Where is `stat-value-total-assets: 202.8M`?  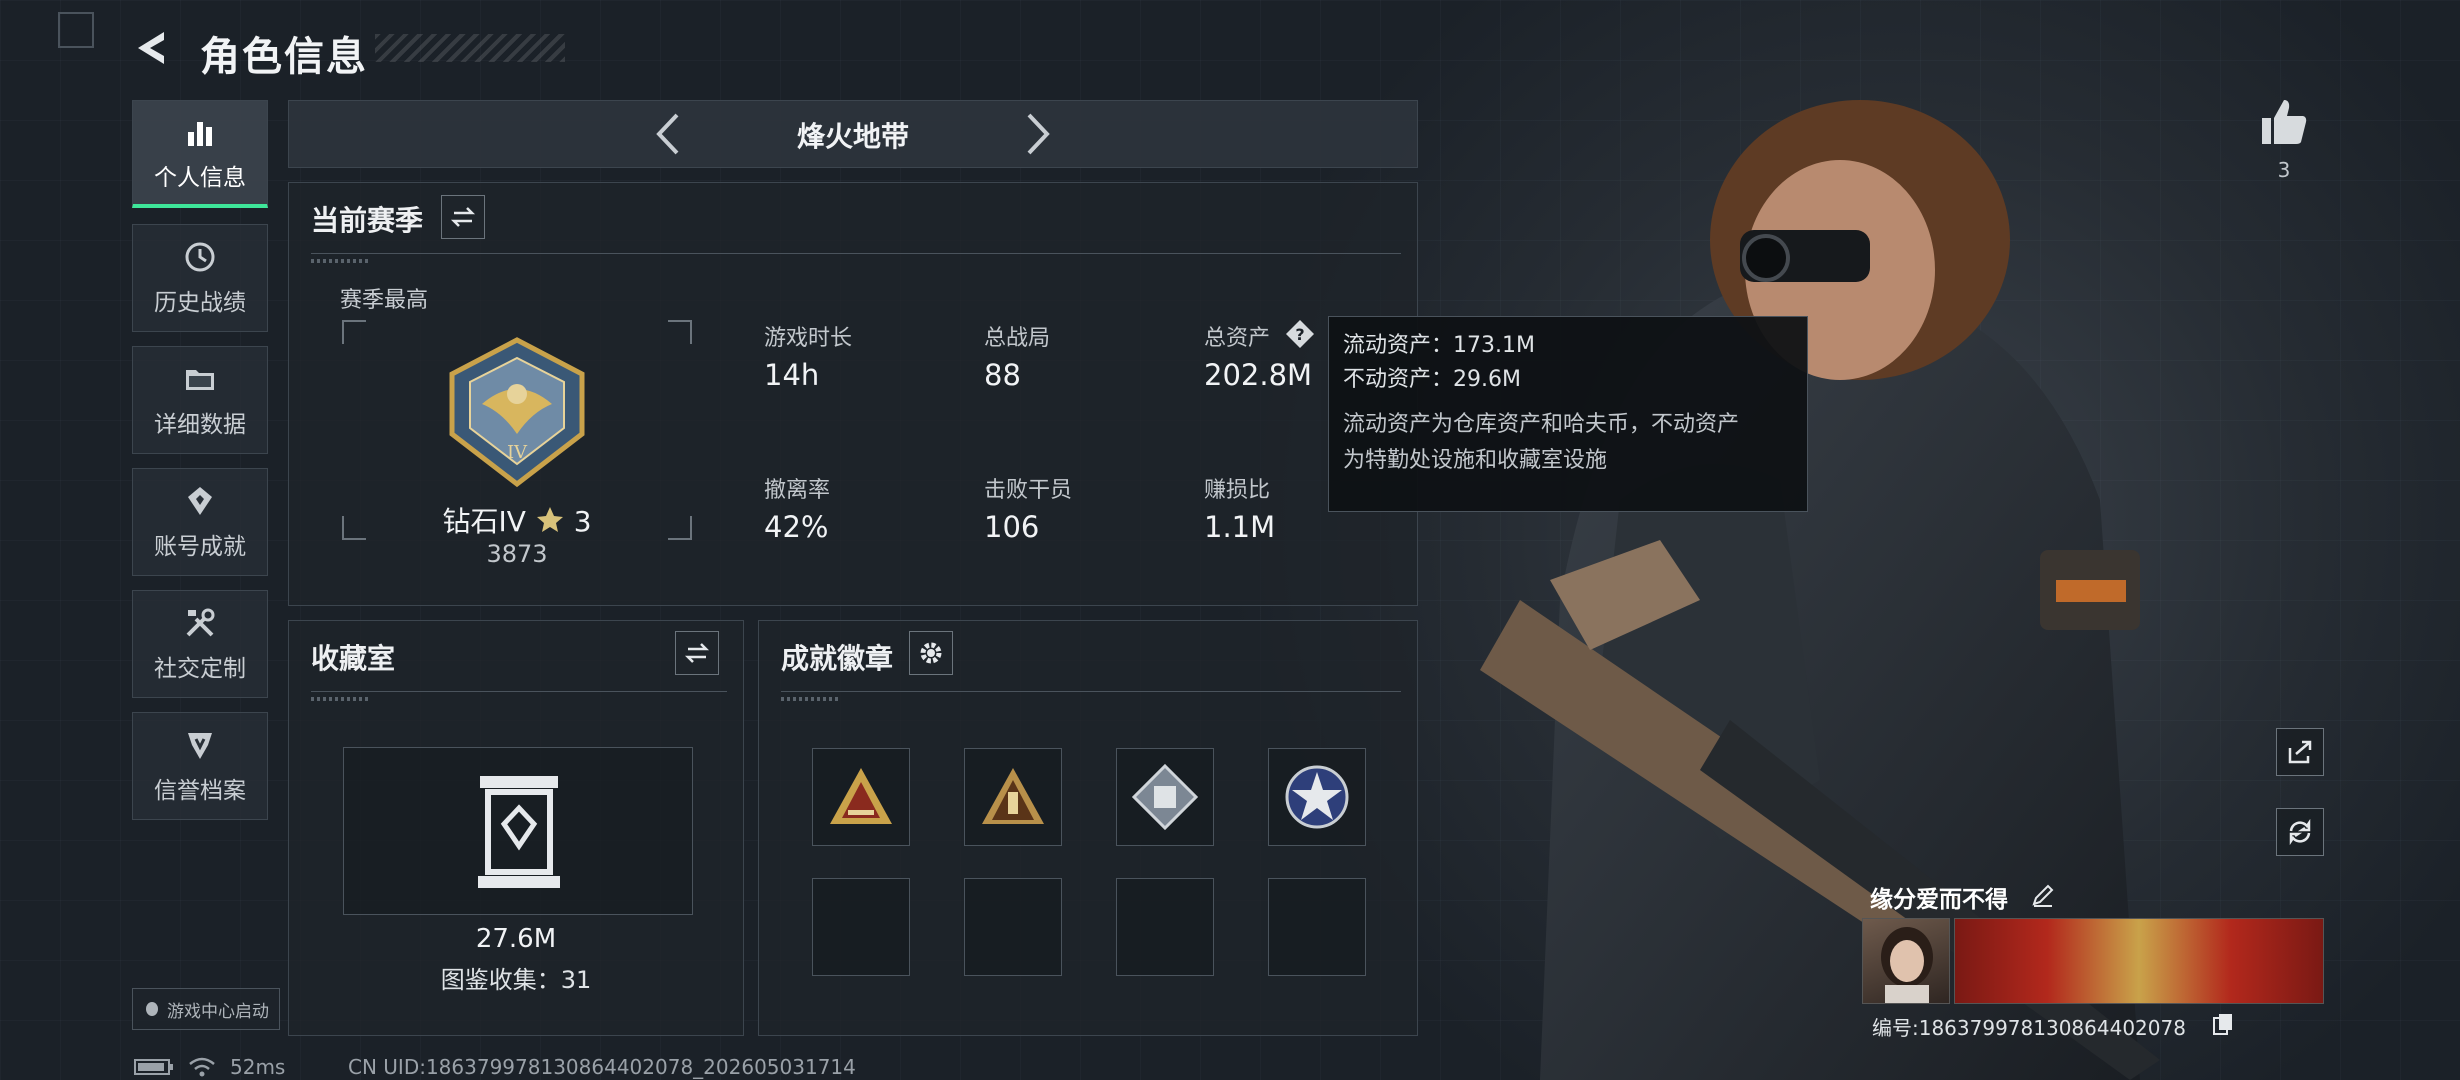 stat-value-total-assets: 202.8M is located at coordinates (1258, 375).